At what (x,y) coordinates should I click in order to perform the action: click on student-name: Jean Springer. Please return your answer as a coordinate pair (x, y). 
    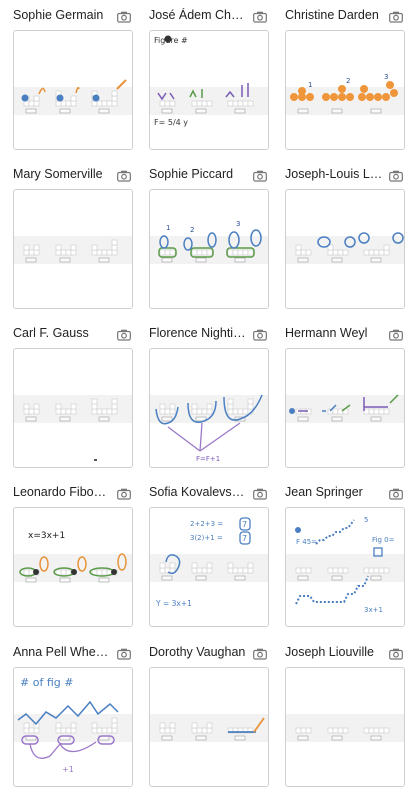
    Looking at the image, I should click on (324, 492).